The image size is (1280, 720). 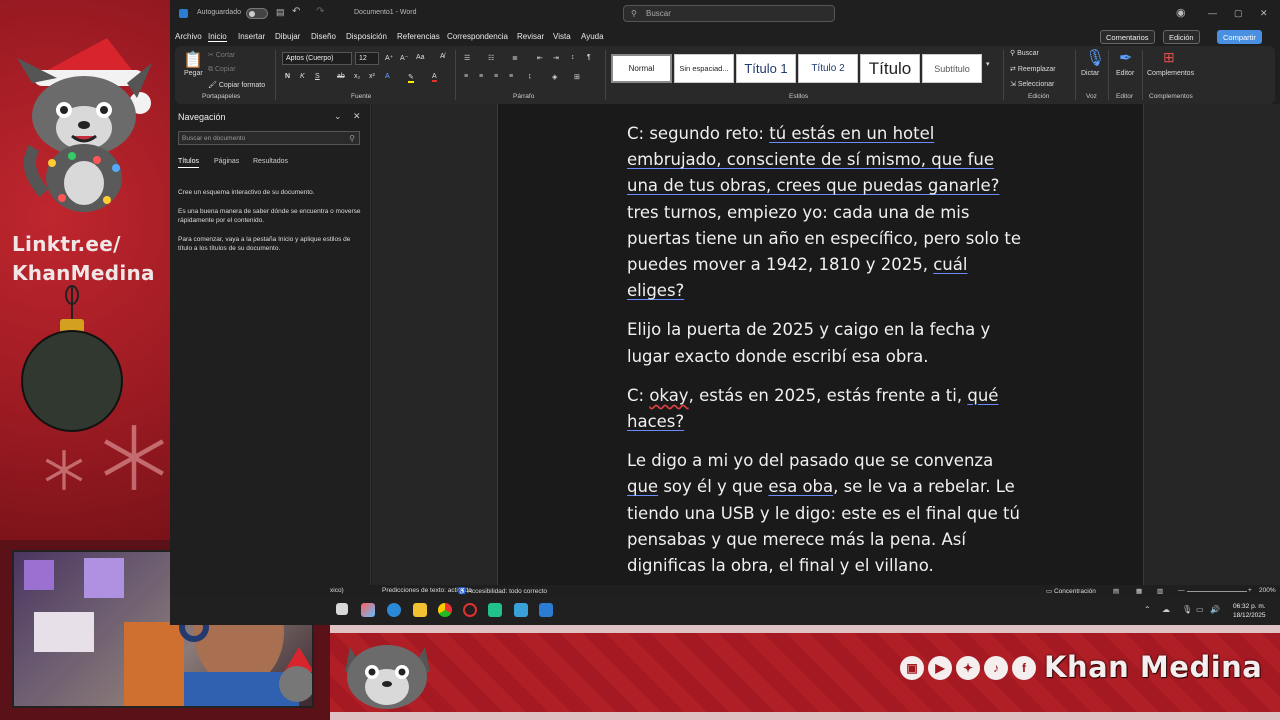 I want to click on nav-tab-pages: Páginas, so click(x=226, y=161).